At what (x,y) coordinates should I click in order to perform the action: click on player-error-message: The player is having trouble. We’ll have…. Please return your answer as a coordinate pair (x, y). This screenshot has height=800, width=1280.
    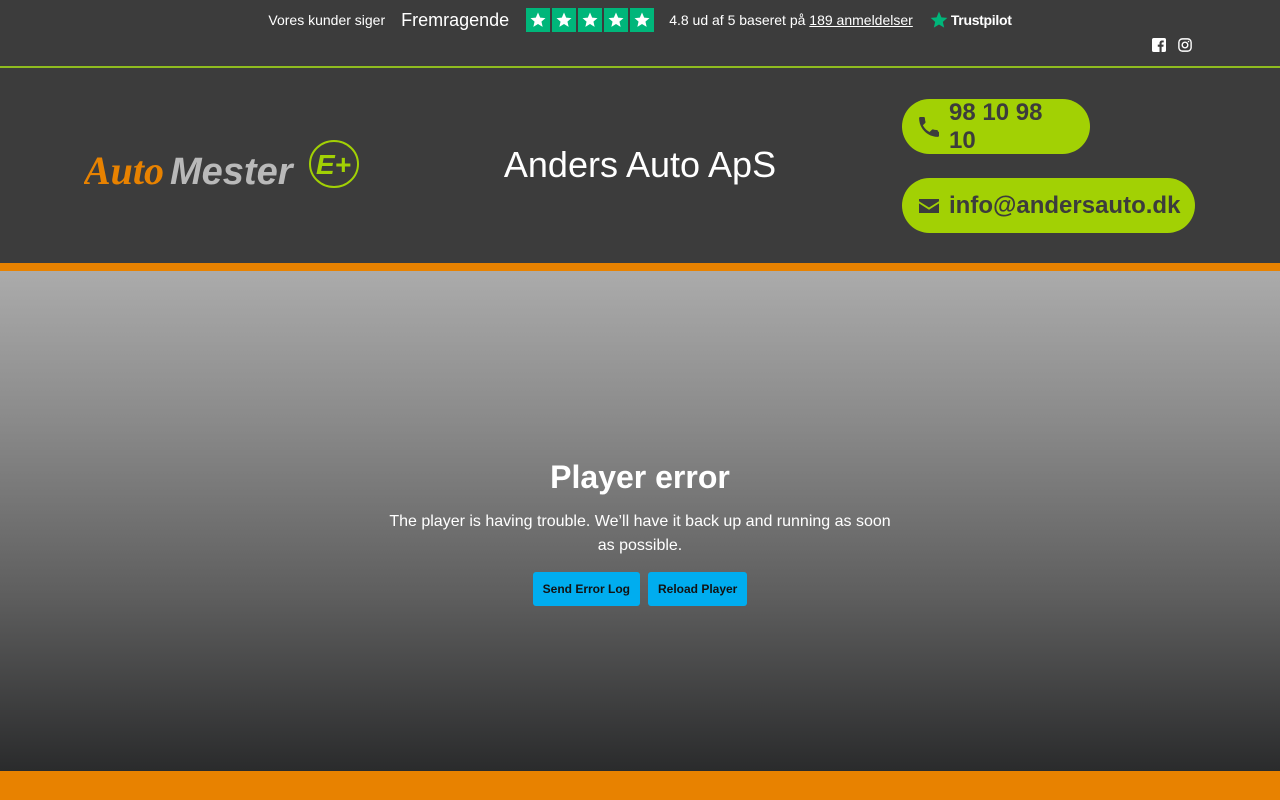
    Looking at the image, I should click on (640, 533).